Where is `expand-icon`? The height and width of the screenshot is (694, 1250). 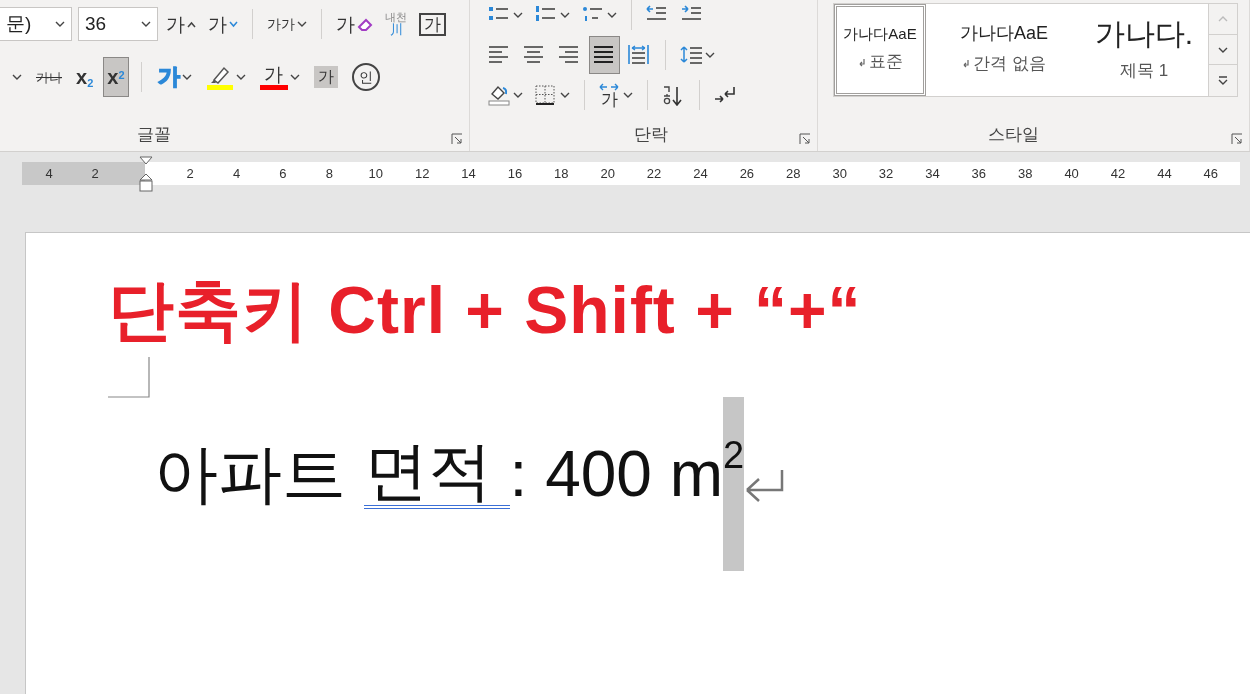
expand-icon is located at coordinates (1223, 81).